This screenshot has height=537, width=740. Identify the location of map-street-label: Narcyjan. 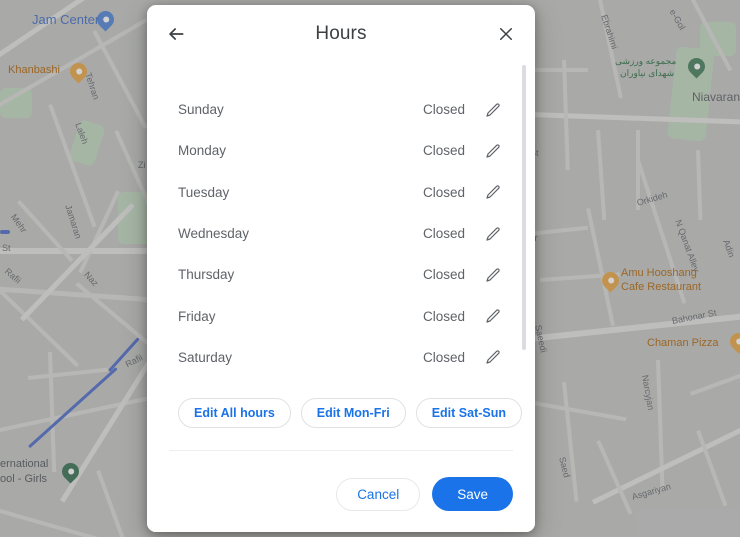
(648, 392).